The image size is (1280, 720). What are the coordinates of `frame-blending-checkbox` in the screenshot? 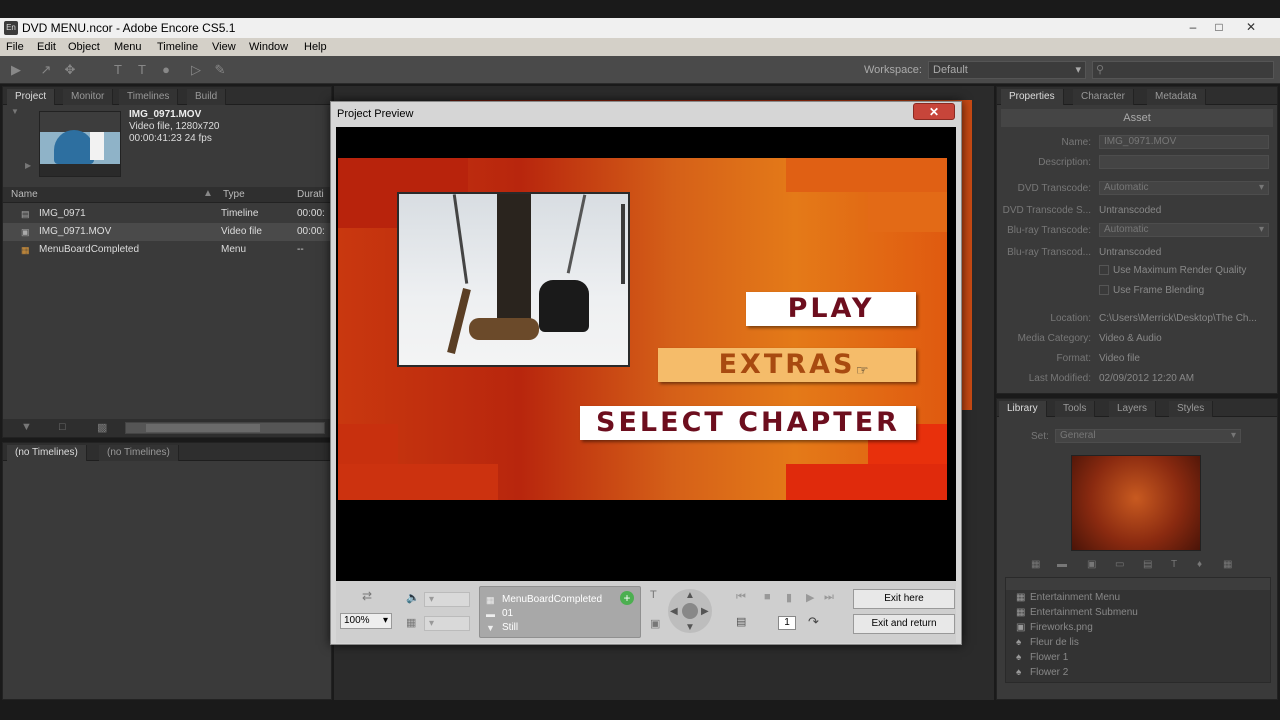 It's located at (1104, 290).